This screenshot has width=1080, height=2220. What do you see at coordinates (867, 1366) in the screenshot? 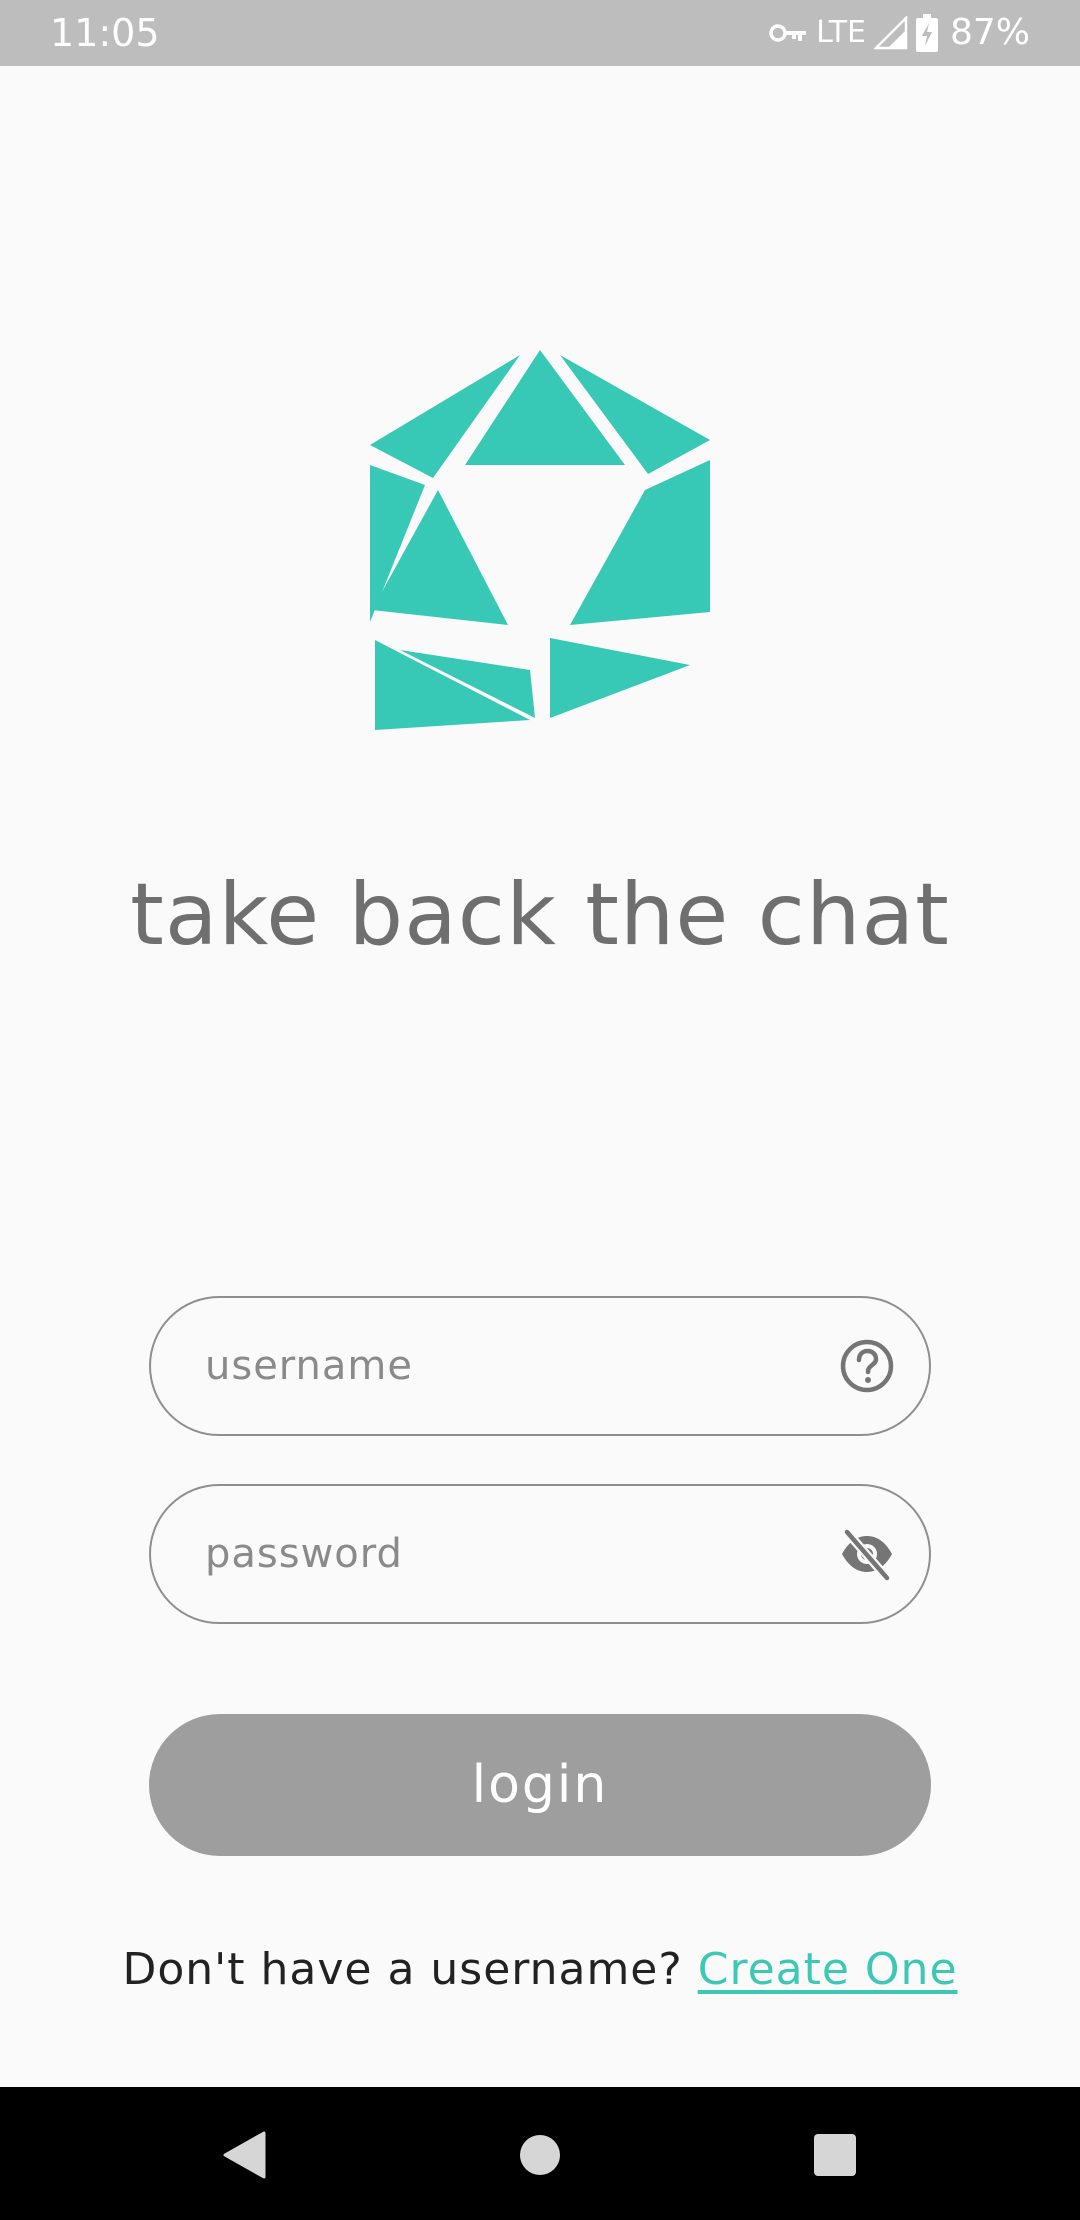
I see `question-circle-icon` at bounding box center [867, 1366].